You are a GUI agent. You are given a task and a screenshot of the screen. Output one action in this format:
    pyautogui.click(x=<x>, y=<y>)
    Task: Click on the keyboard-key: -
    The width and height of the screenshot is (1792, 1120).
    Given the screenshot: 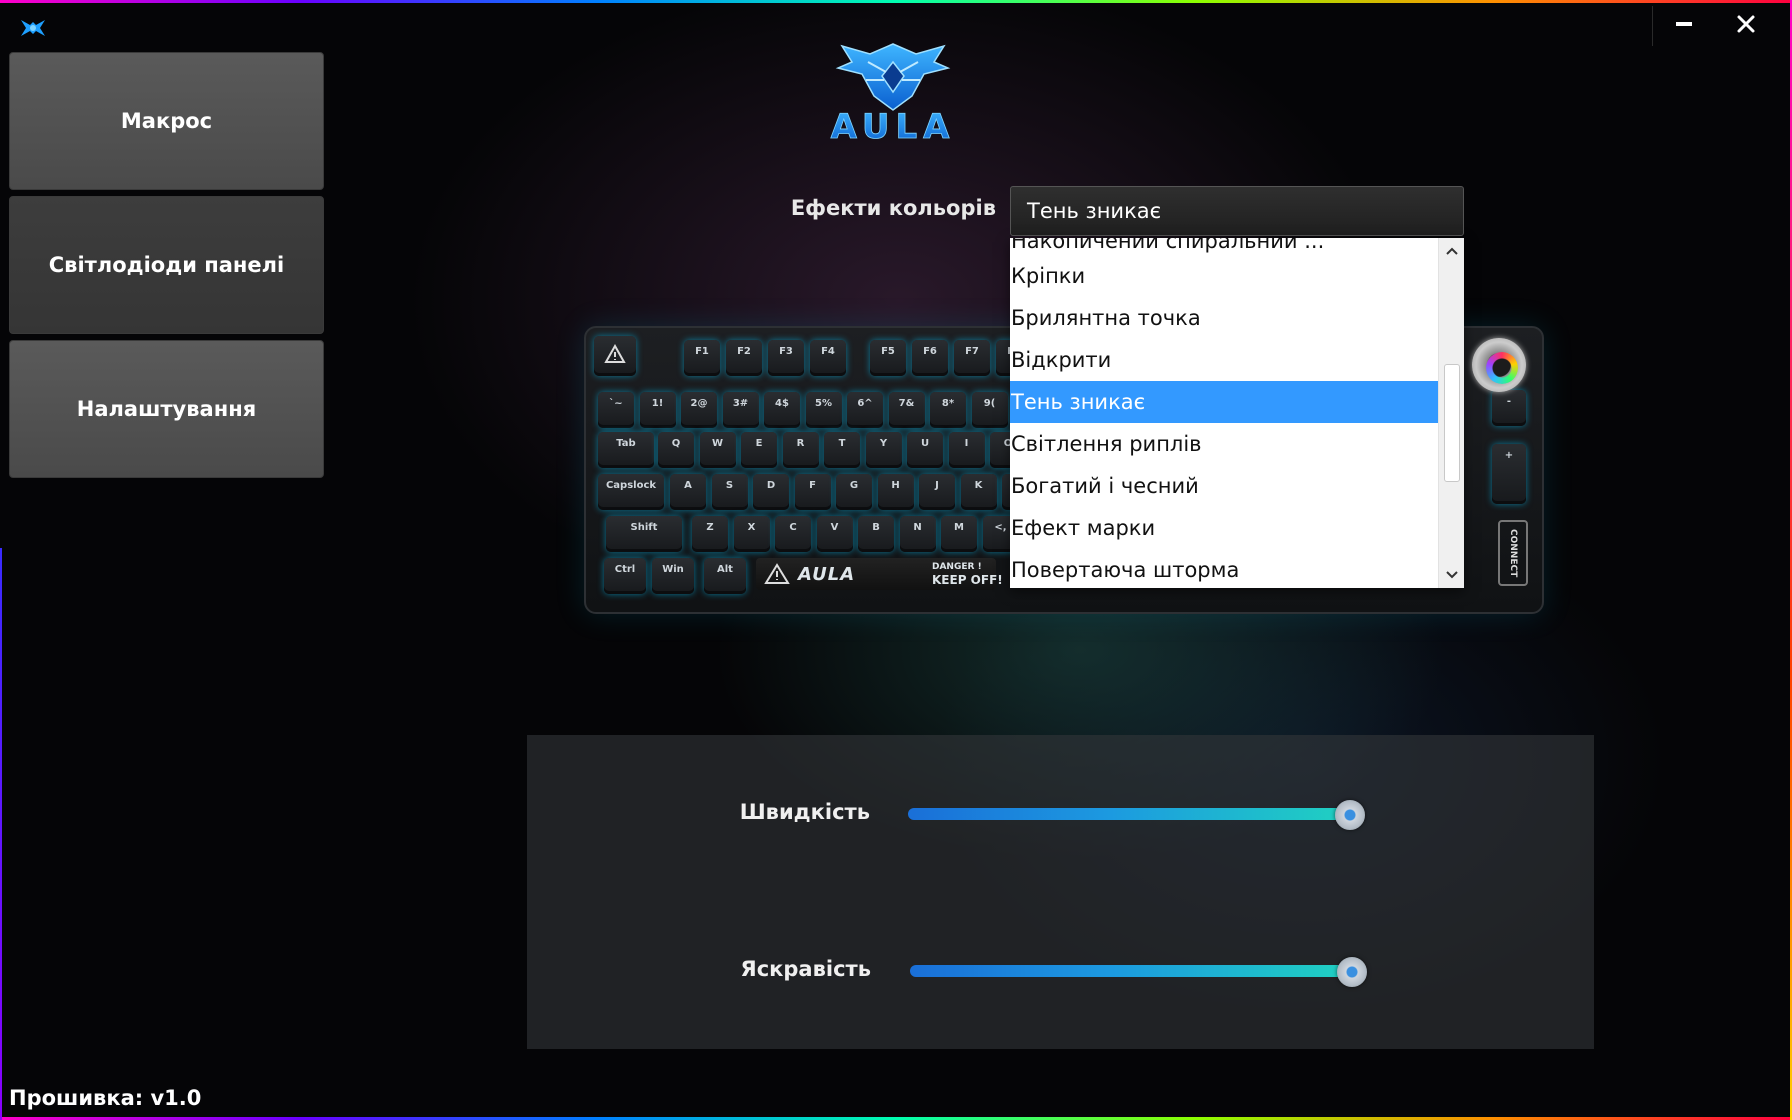 What is the action you would take?
    pyautogui.click(x=1509, y=408)
    